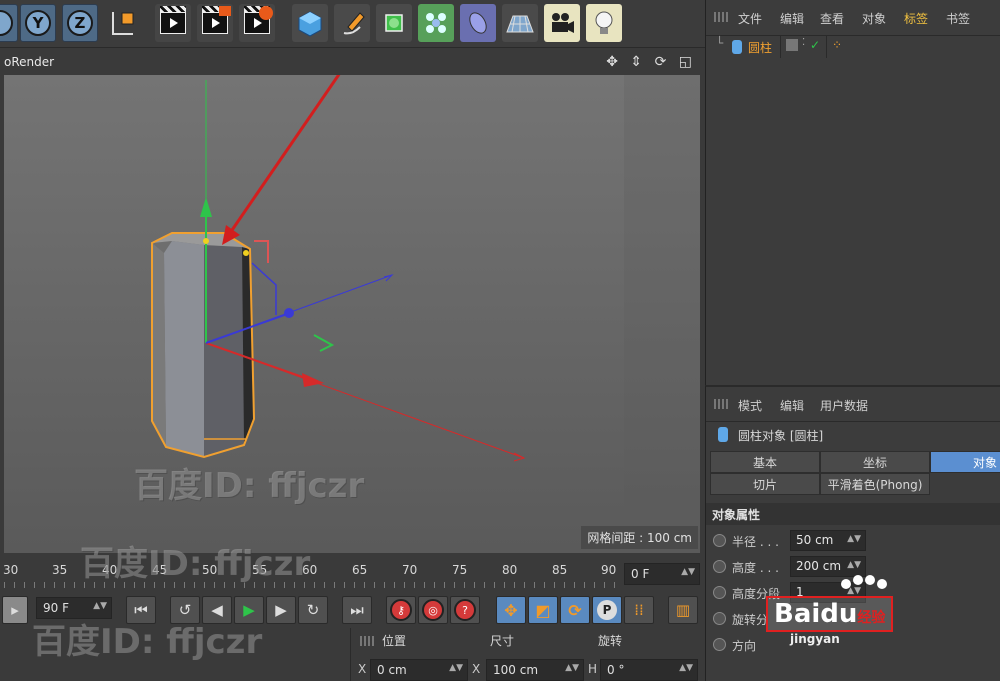 Image resolution: width=1000 pixels, height=681 pixels. What do you see at coordinates (394, 641) in the screenshot?
I see `position-header: 位置` at bounding box center [394, 641].